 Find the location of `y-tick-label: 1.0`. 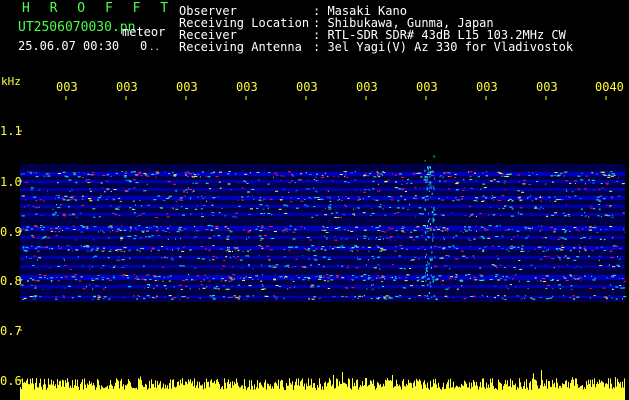

y-tick-label: 1.0 is located at coordinates (11, 182).